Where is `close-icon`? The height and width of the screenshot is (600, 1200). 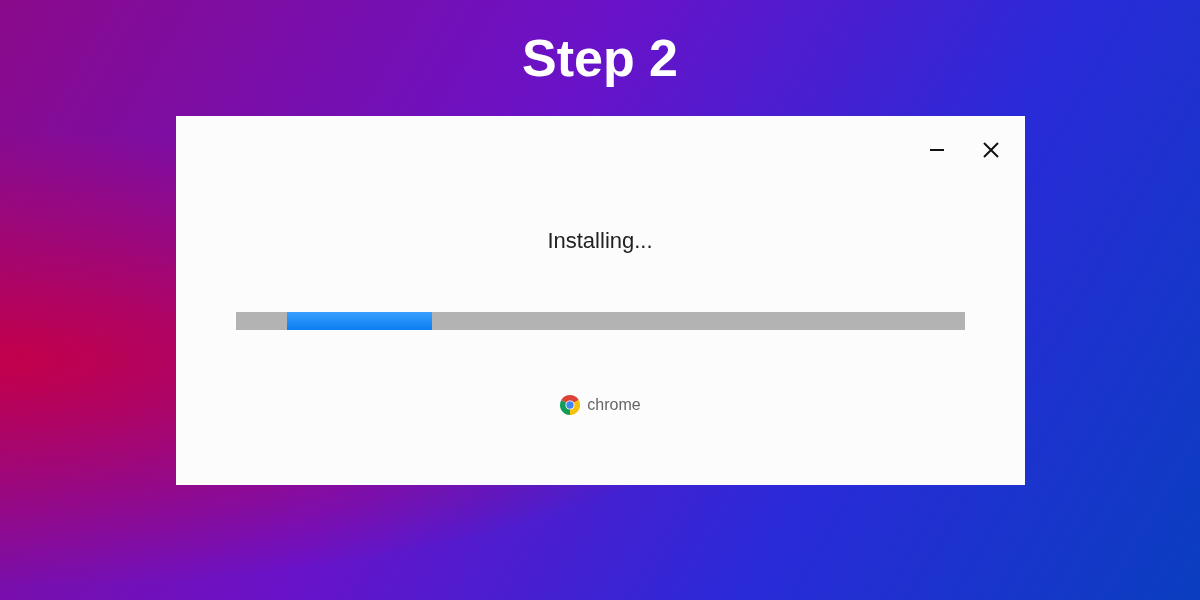
close-icon is located at coordinates (990, 150).